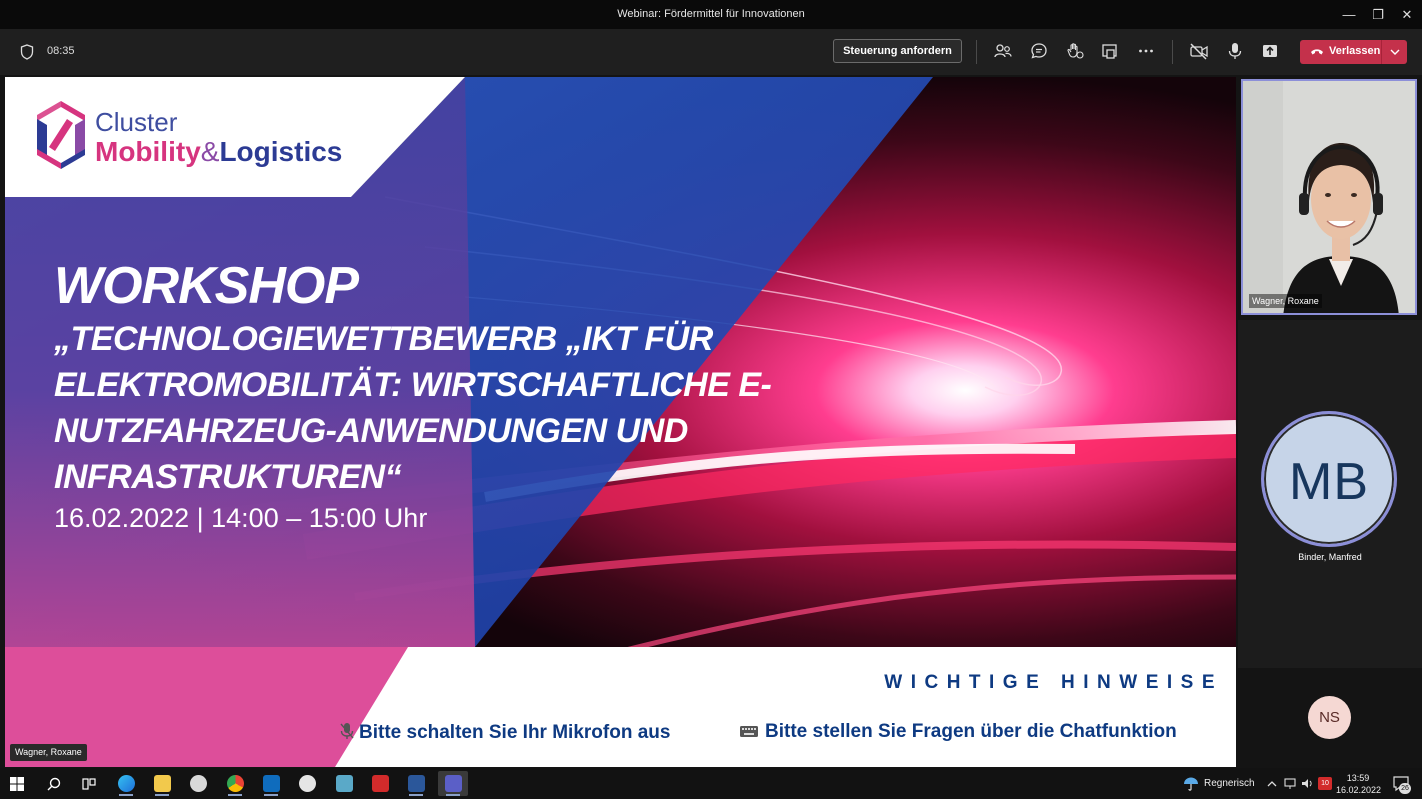 Image resolution: width=1422 pixels, height=799 pixels. What do you see at coordinates (271, 783) in the screenshot?
I see `outlook-taskbar-icon` at bounding box center [271, 783].